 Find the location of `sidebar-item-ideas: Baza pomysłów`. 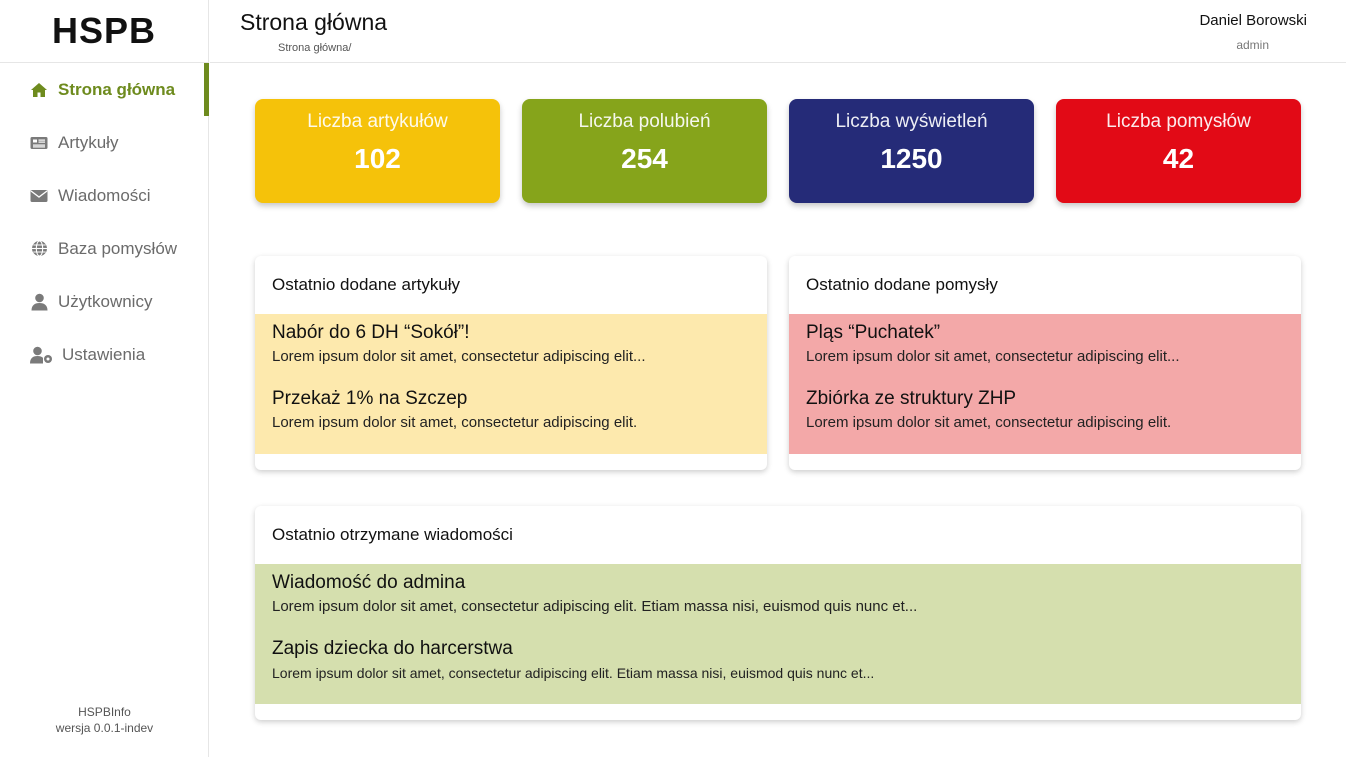

sidebar-item-ideas: Baza pomysłów is located at coordinates (104, 248).